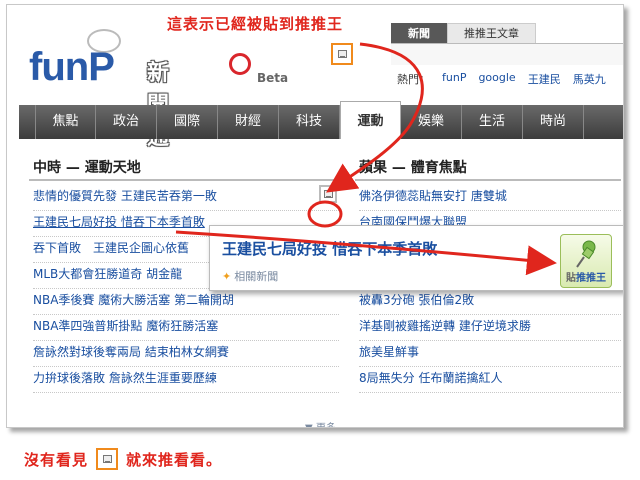 This screenshot has height=480, width=640. Describe the element at coordinates (490, 380) in the screenshot. I see `list-item: 8局無失分 任布蘭諾擒紅人` at that location.